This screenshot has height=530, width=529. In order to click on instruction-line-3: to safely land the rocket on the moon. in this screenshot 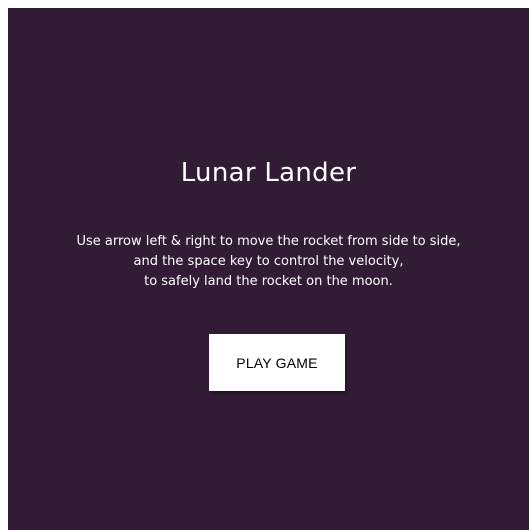, I will do `click(268, 281)`.